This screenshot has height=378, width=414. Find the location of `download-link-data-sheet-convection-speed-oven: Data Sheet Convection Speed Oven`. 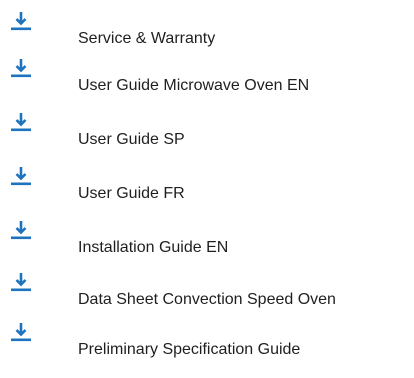

download-link-data-sheet-convection-speed-oven: Data Sheet Convection Speed Oven is located at coordinates (207, 291).